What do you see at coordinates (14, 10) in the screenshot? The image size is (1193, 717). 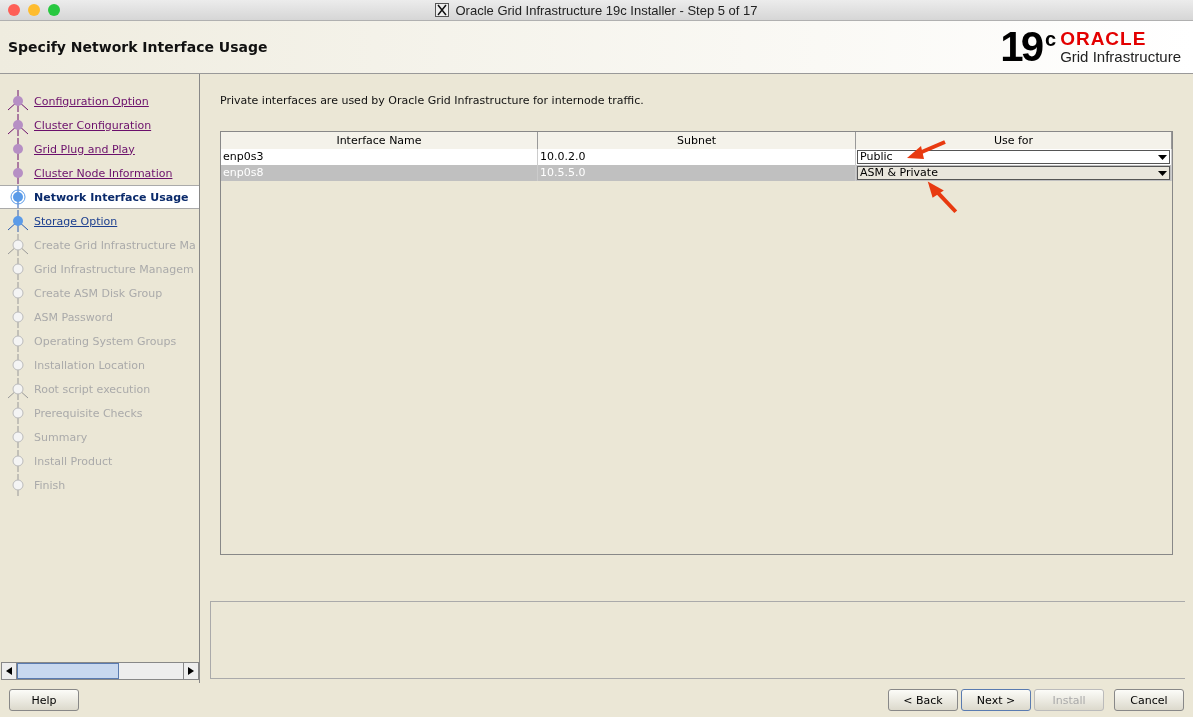 I see `window-close-button` at bounding box center [14, 10].